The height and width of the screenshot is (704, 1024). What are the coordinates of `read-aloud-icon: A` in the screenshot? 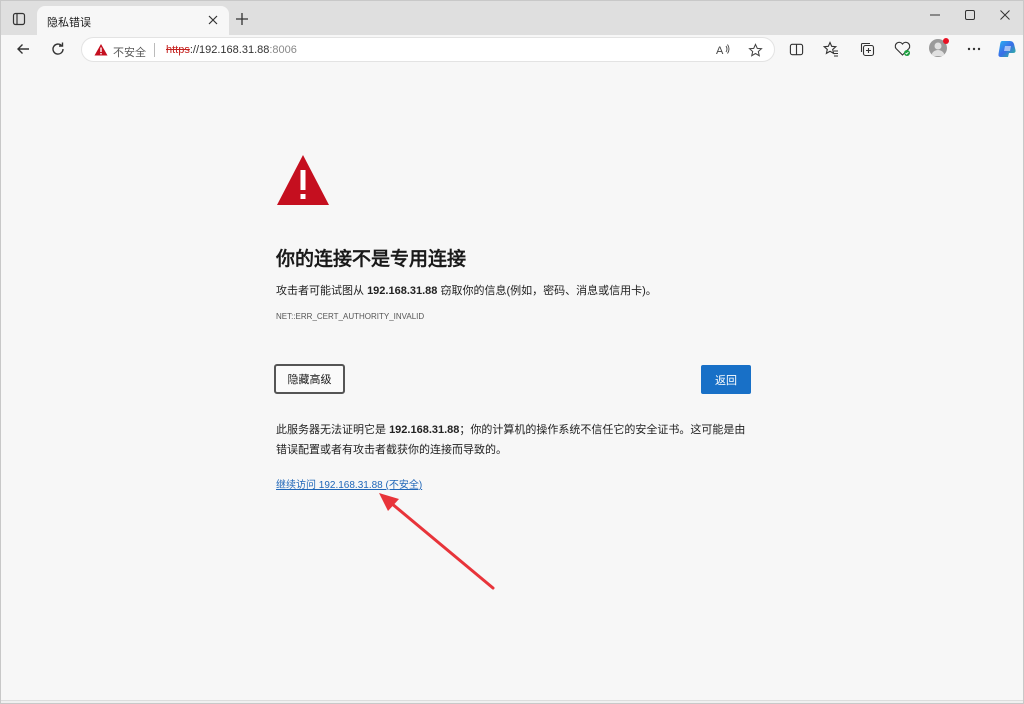 It's located at (723, 50).